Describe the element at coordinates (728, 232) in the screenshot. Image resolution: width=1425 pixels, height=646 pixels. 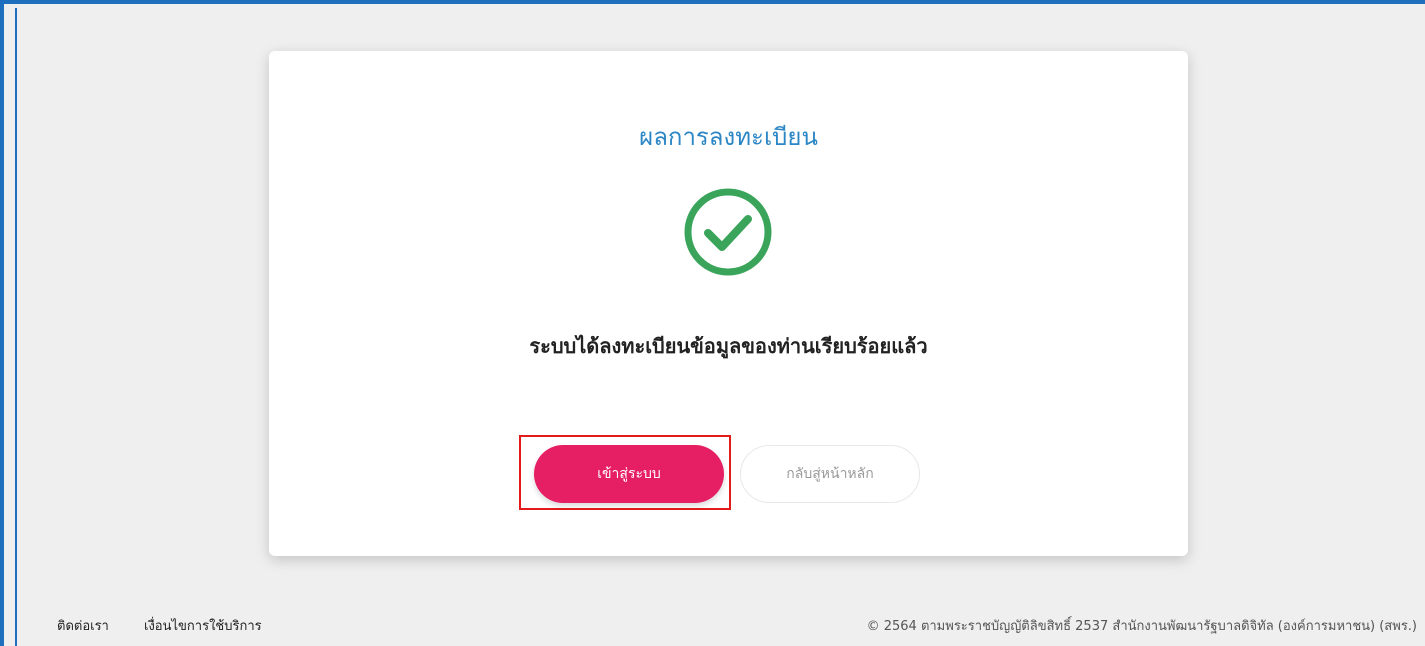
I see `check-circle-icon` at that location.